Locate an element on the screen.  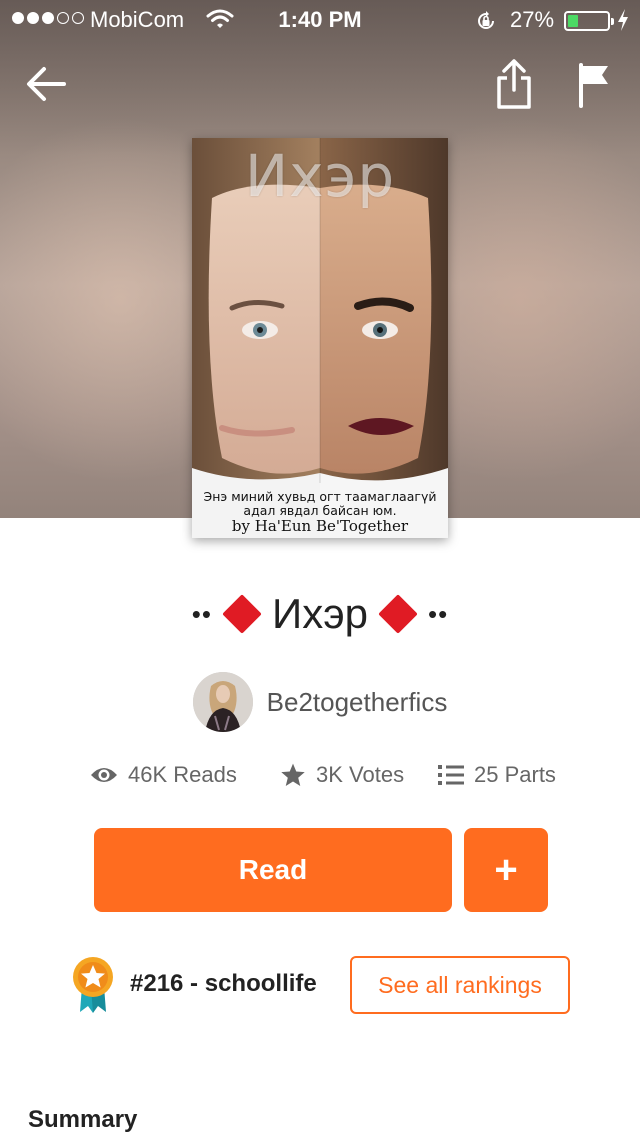
read-button: Read is located at coordinates (273, 870).